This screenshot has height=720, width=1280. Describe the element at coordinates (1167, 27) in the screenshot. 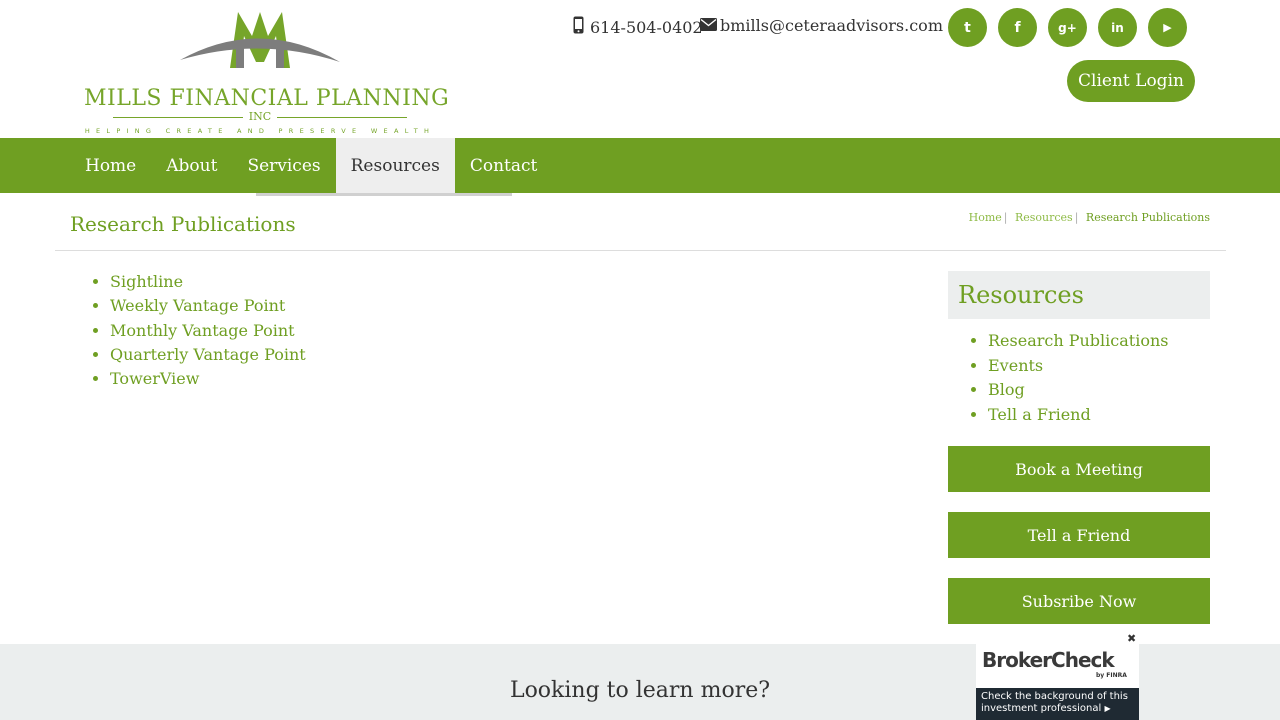

I see `youtube-icon: ▶` at that location.